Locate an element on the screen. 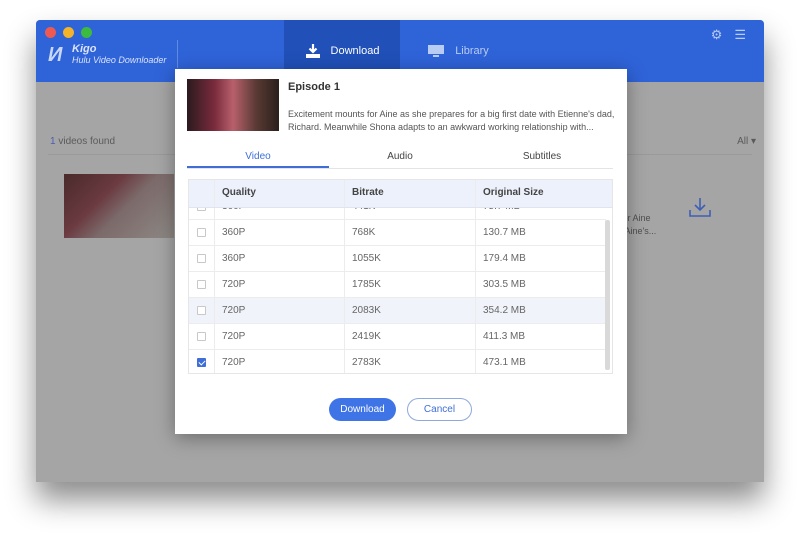 Image resolution: width=800 pixels, height=535 pixels. header-quality: Quality is located at coordinates (280, 193).